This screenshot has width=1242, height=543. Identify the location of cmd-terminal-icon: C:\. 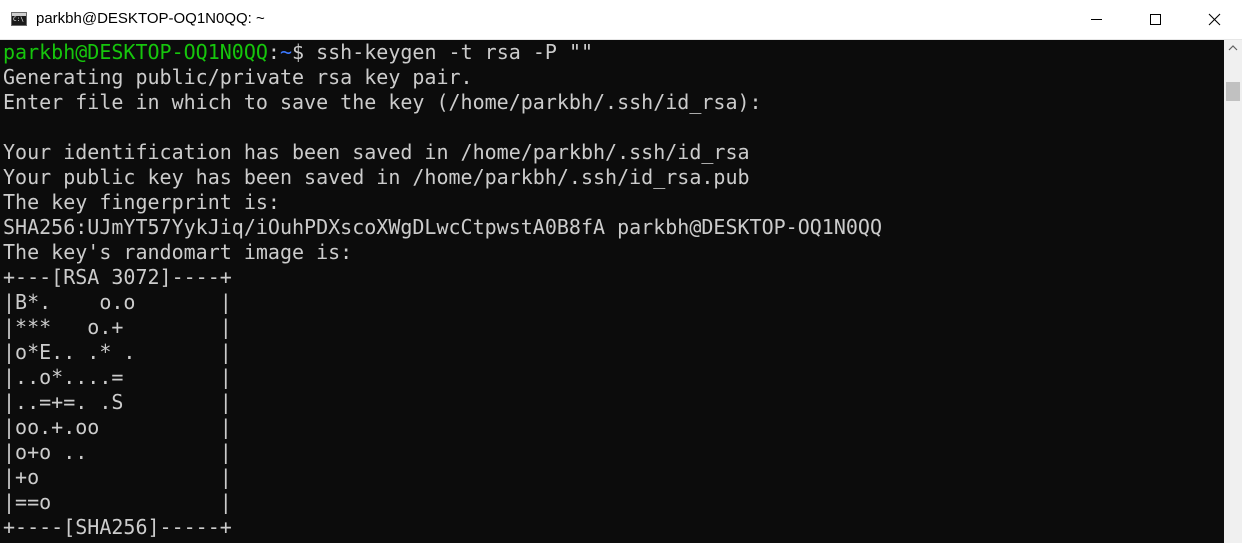
(19, 19).